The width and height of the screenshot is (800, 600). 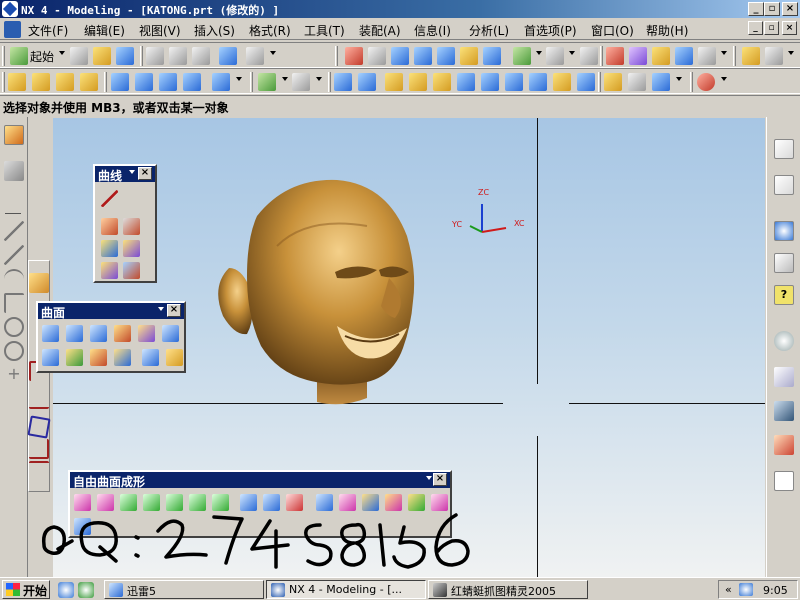 What do you see at coordinates (178, 56) in the screenshot?
I see `copy-icon` at bounding box center [178, 56].